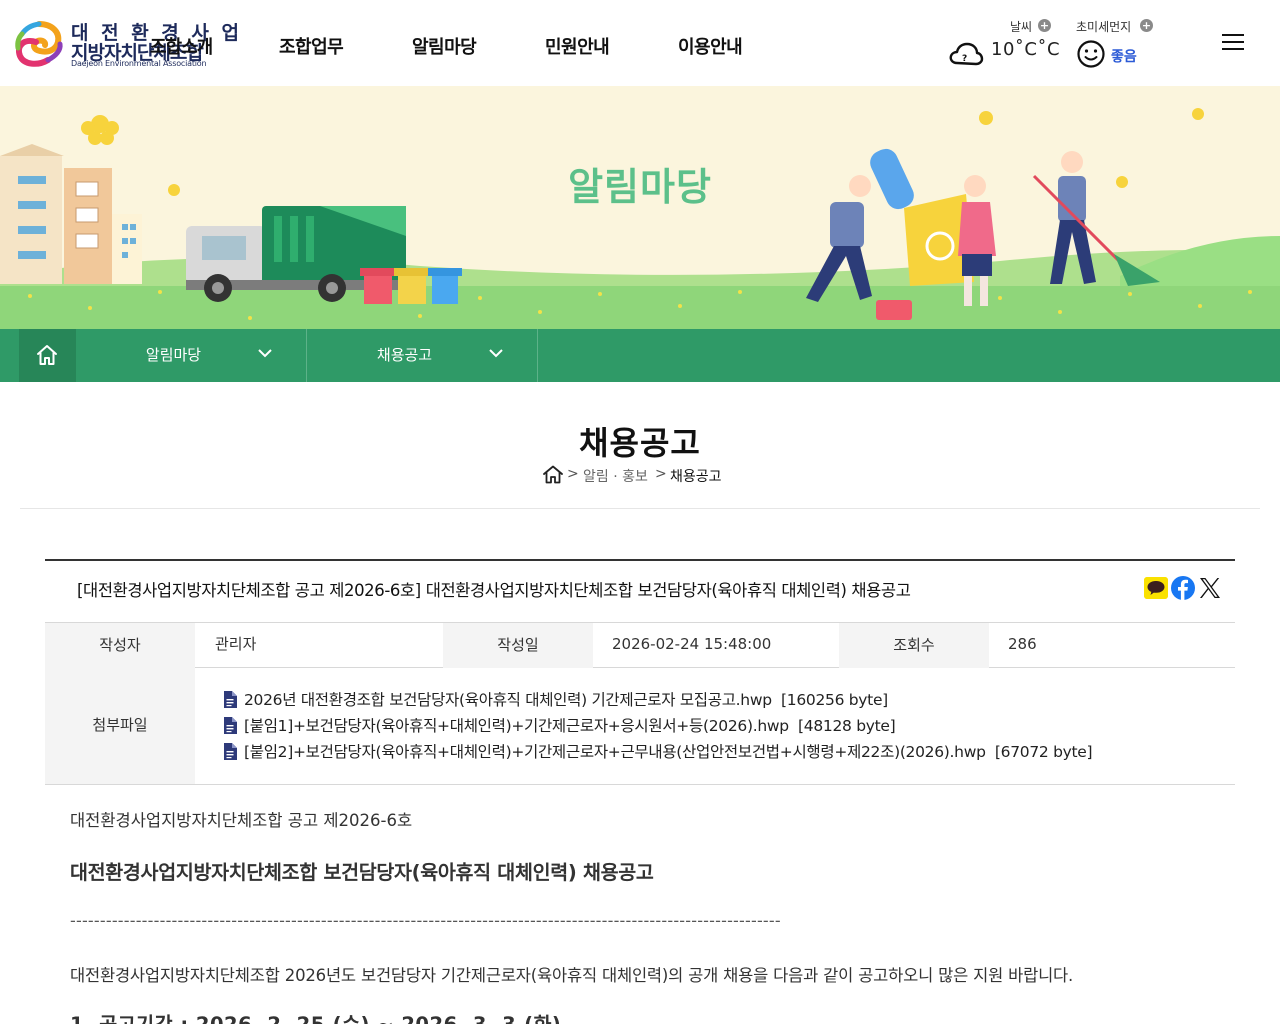  I want to click on facebook-share-icon, so click(1183, 588).